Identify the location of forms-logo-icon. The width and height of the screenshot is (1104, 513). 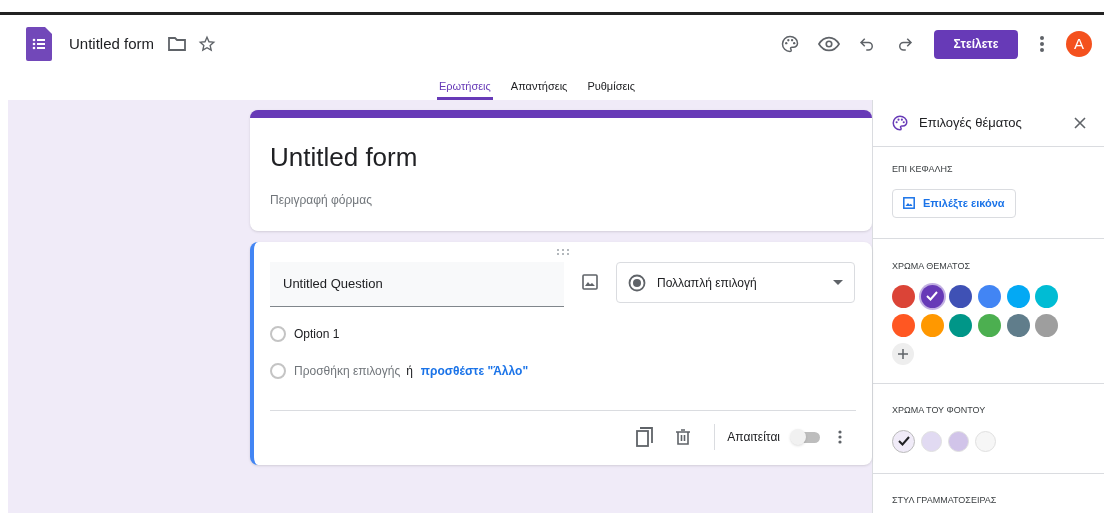
(39, 44).